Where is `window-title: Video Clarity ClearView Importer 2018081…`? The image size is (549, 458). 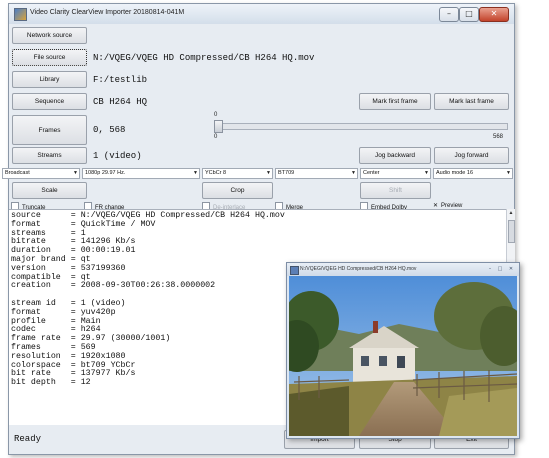
window-title: Video Clarity ClearView Importer 2018081… is located at coordinates (107, 12).